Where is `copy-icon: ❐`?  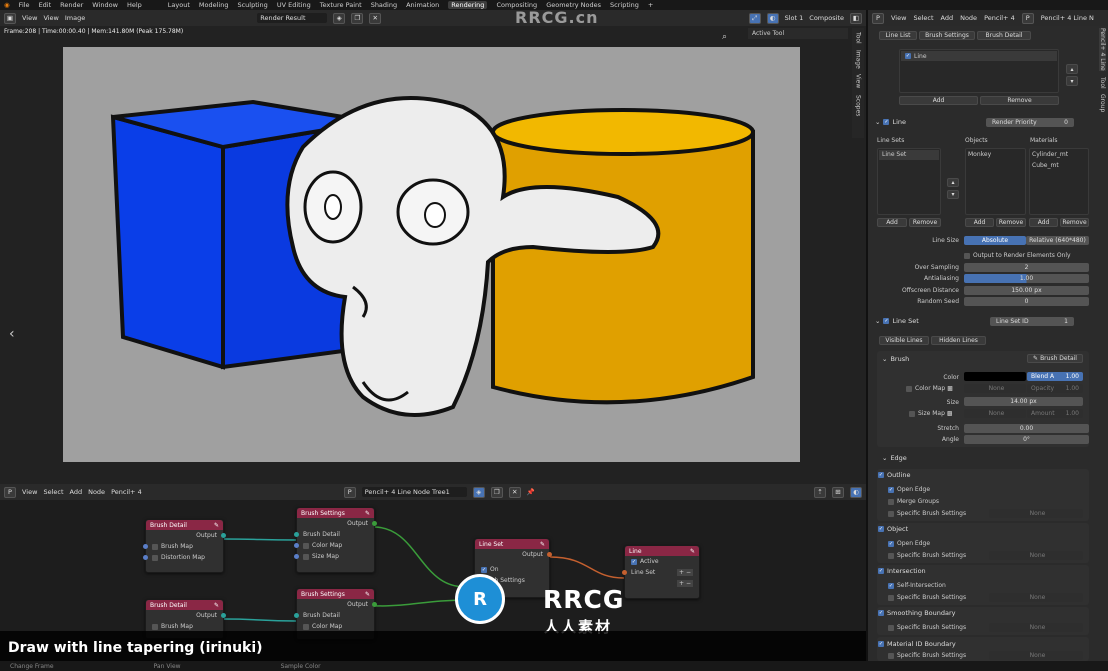
copy-icon: ❐ is located at coordinates (357, 18).